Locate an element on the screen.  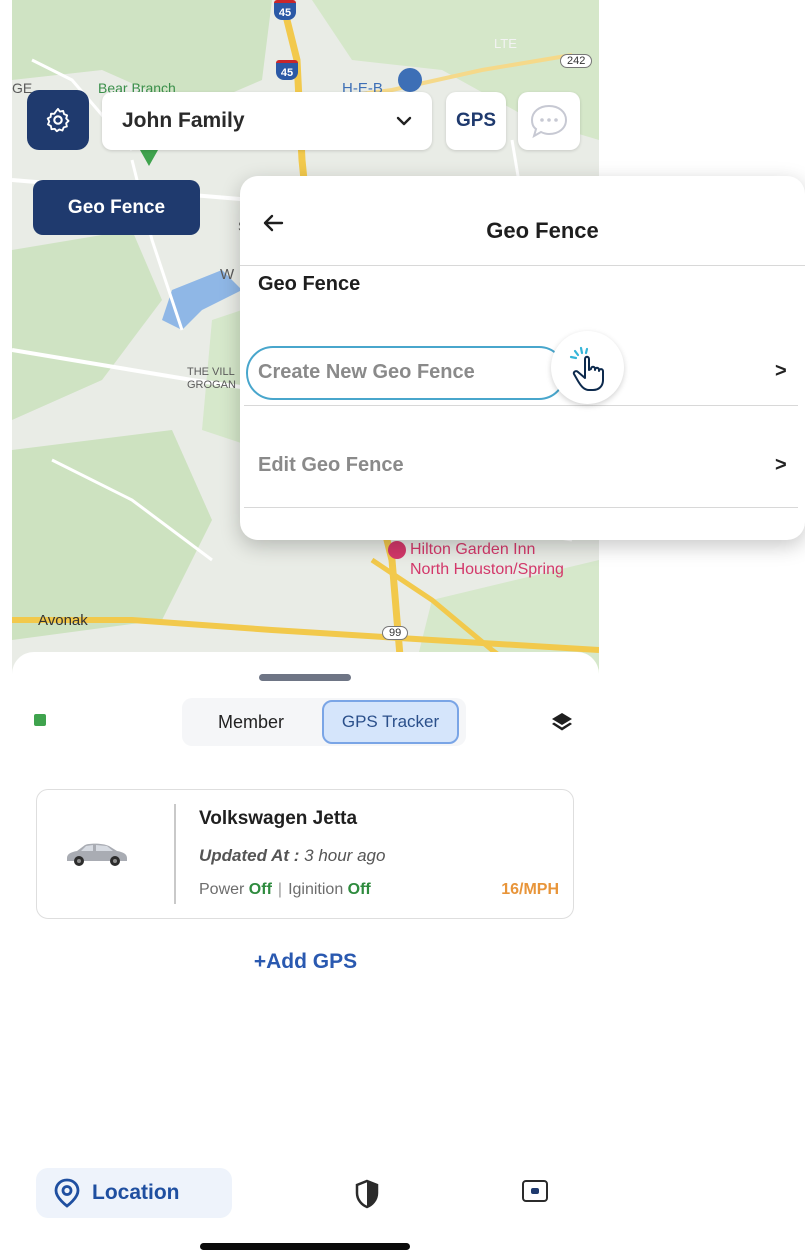
nav-location-label: Location is located at coordinates (136, 1192).